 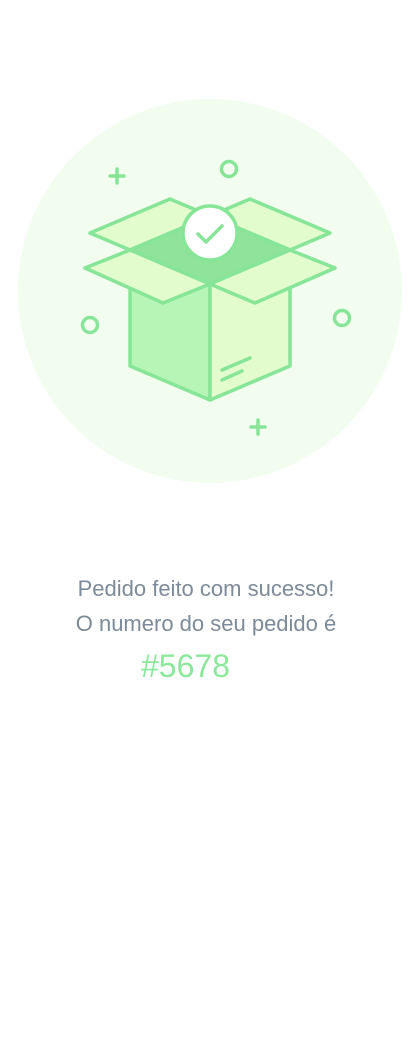 What do you see at coordinates (206, 623) in the screenshot?
I see `order-number-label: O numero do seu pedido é` at bounding box center [206, 623].